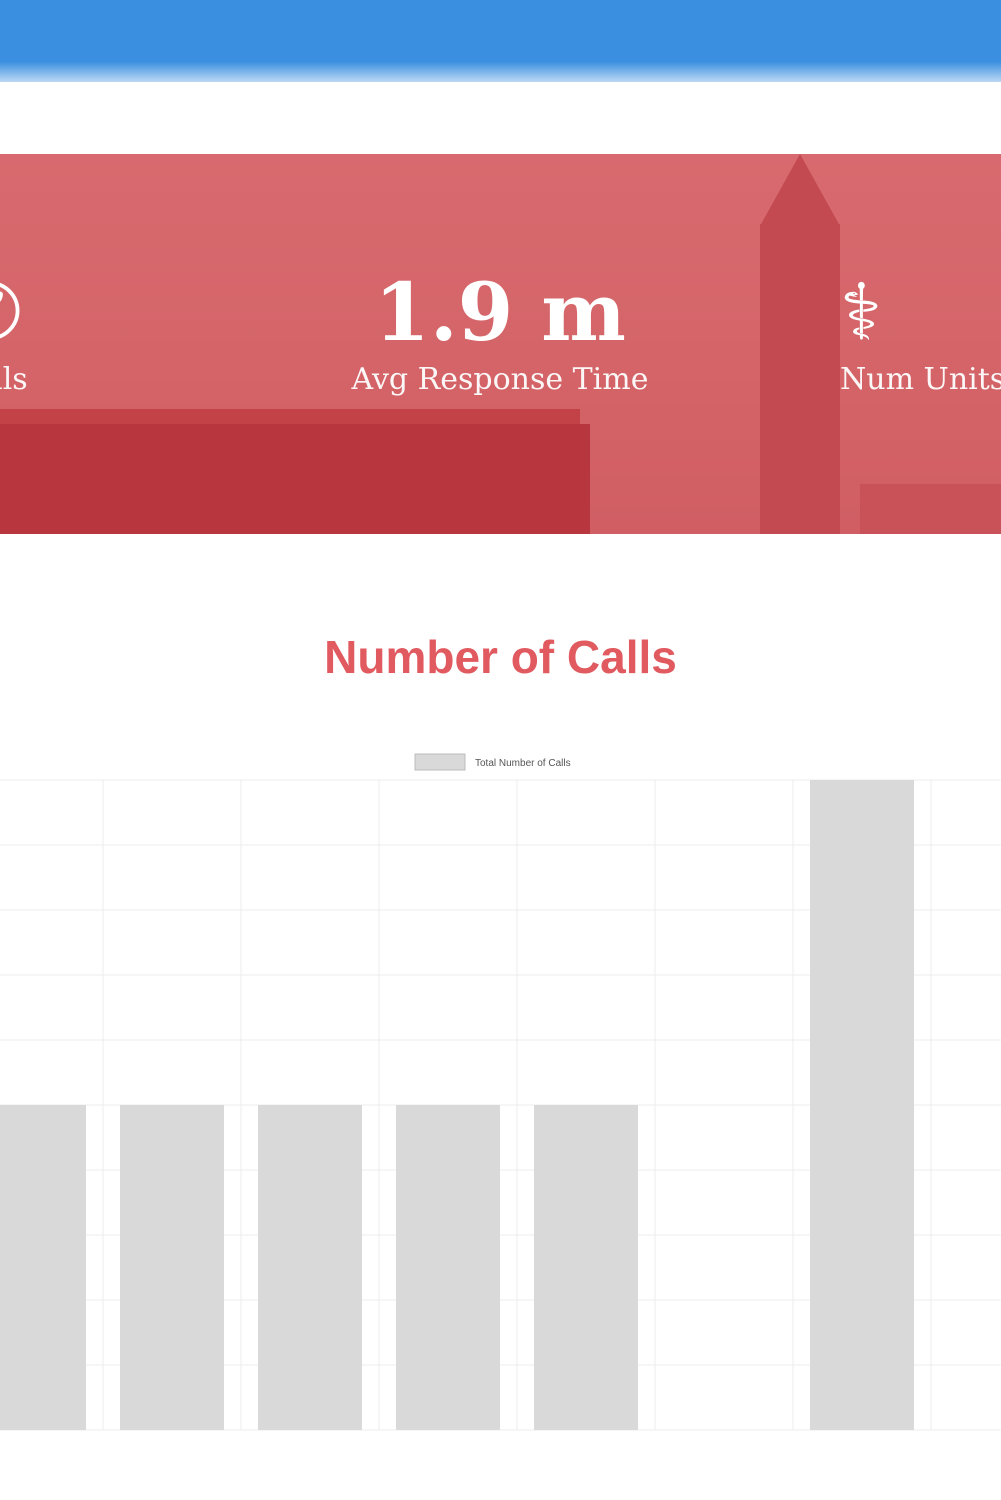  I want to click on chart-legend: Total Number of Calls, so click(492, 762).